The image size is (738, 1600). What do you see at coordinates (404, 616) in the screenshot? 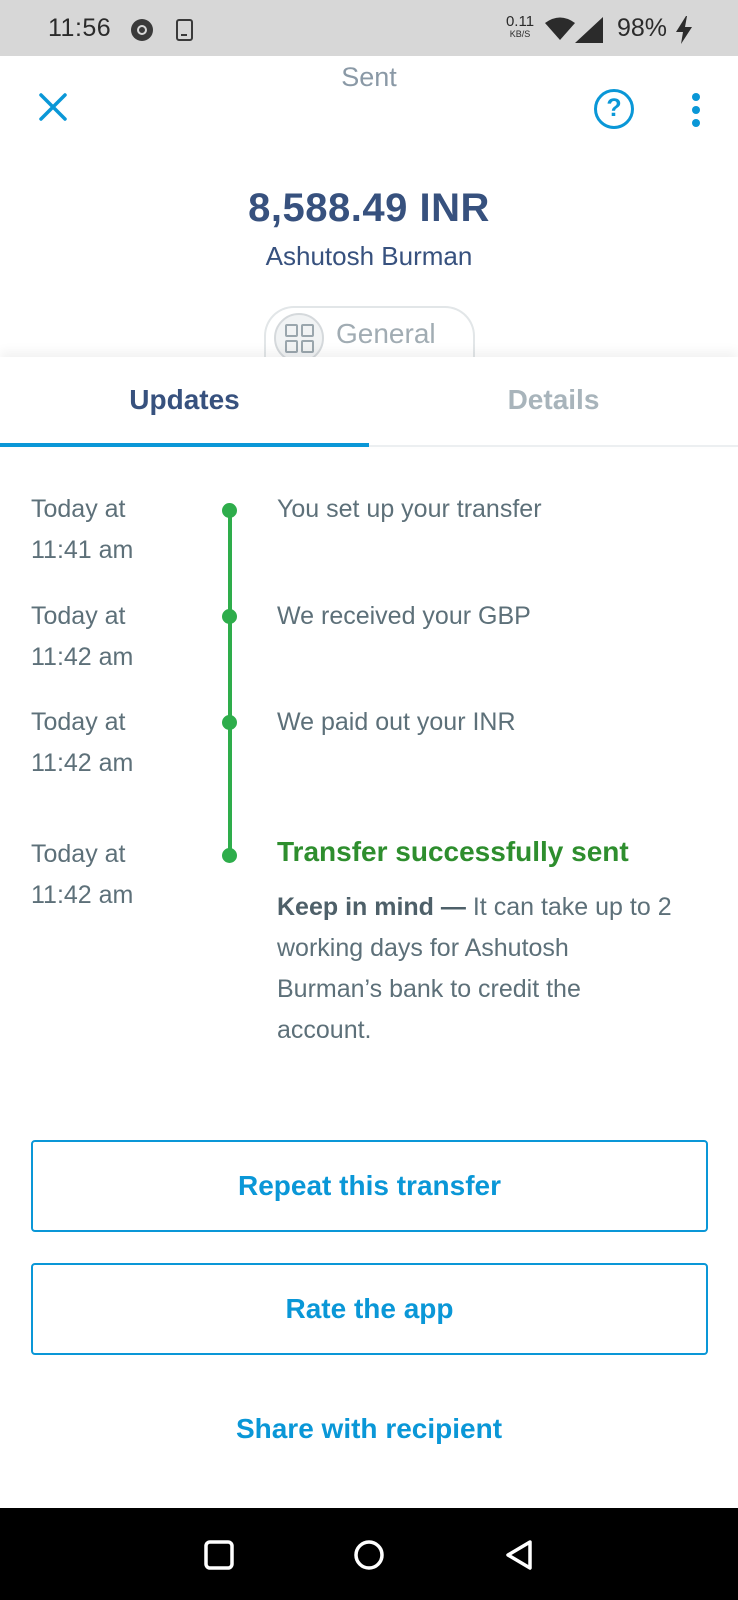
I see `timeline-text: We received your GBP` at bounding box center [404, 616].